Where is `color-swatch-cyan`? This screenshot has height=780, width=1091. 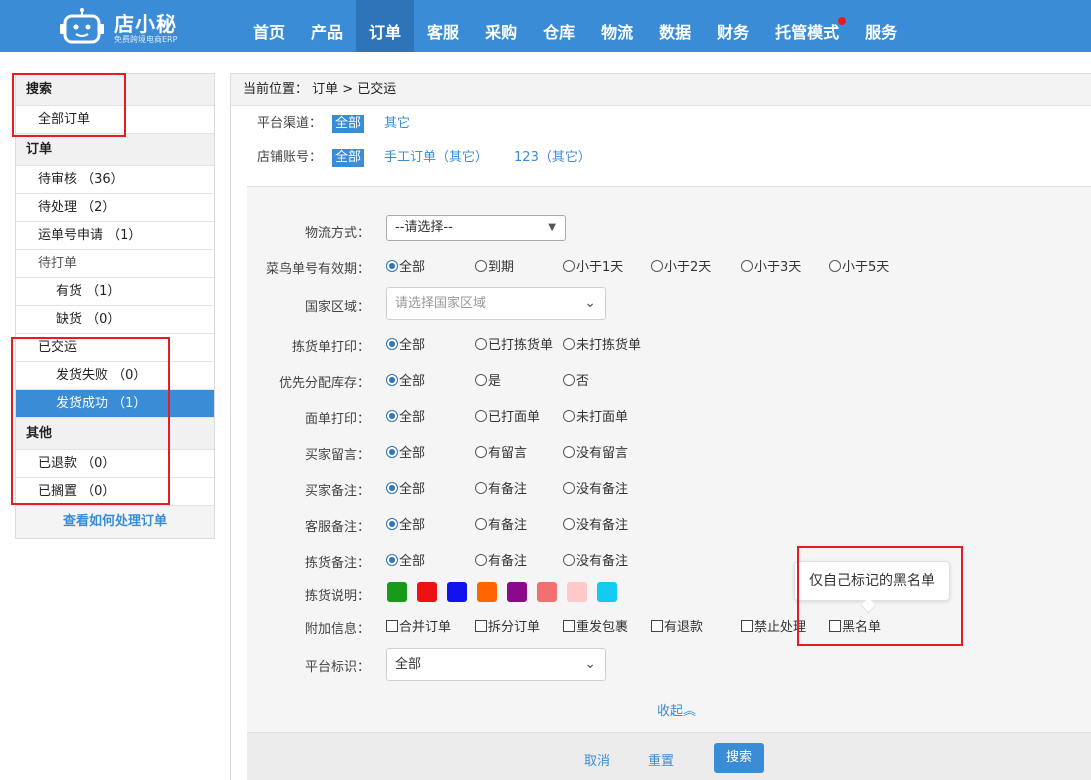
color-swatch-cyan is located at coordinates (607, 592).